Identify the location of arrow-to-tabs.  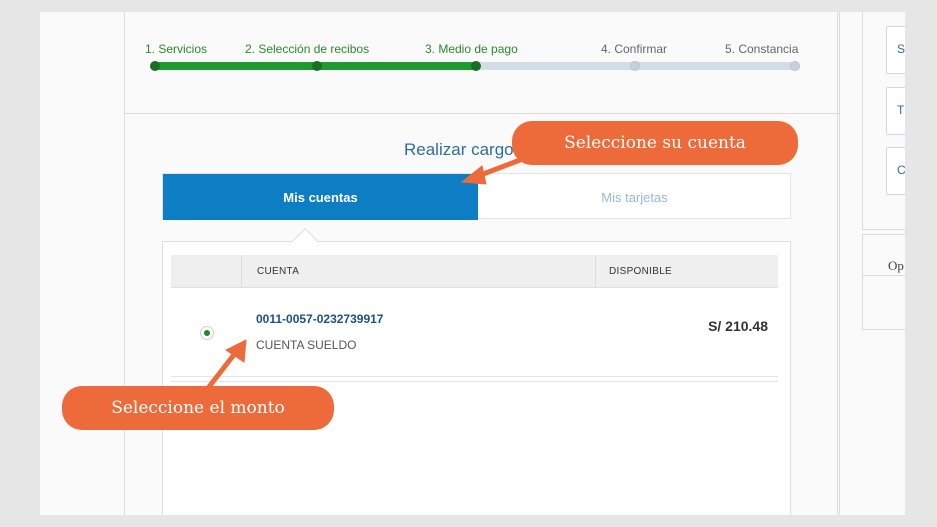
(491, 171).